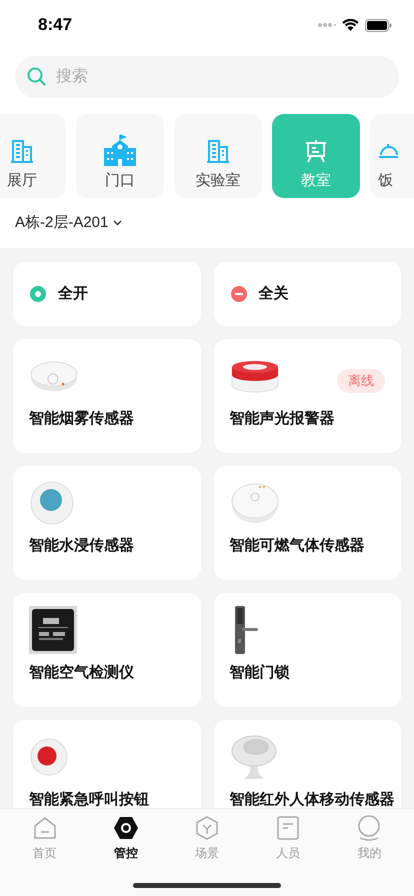 Image resolution: width=414 pixels, height=896 pixels. I want to click on device-card: 智能紧急呼叫按钮, so click(106, 764).